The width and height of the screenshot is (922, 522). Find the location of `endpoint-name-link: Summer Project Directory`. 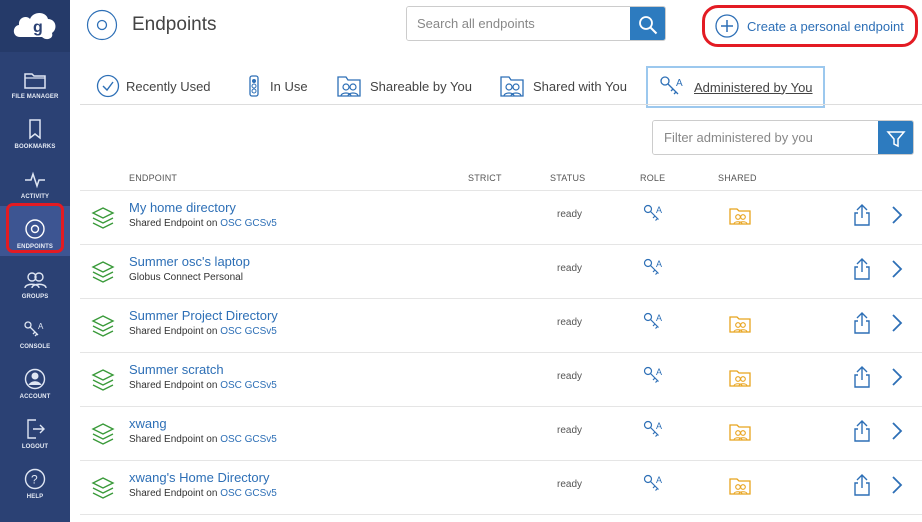

endpoint-name-link: Summer Project Directory is located at coordinates (203, 315).